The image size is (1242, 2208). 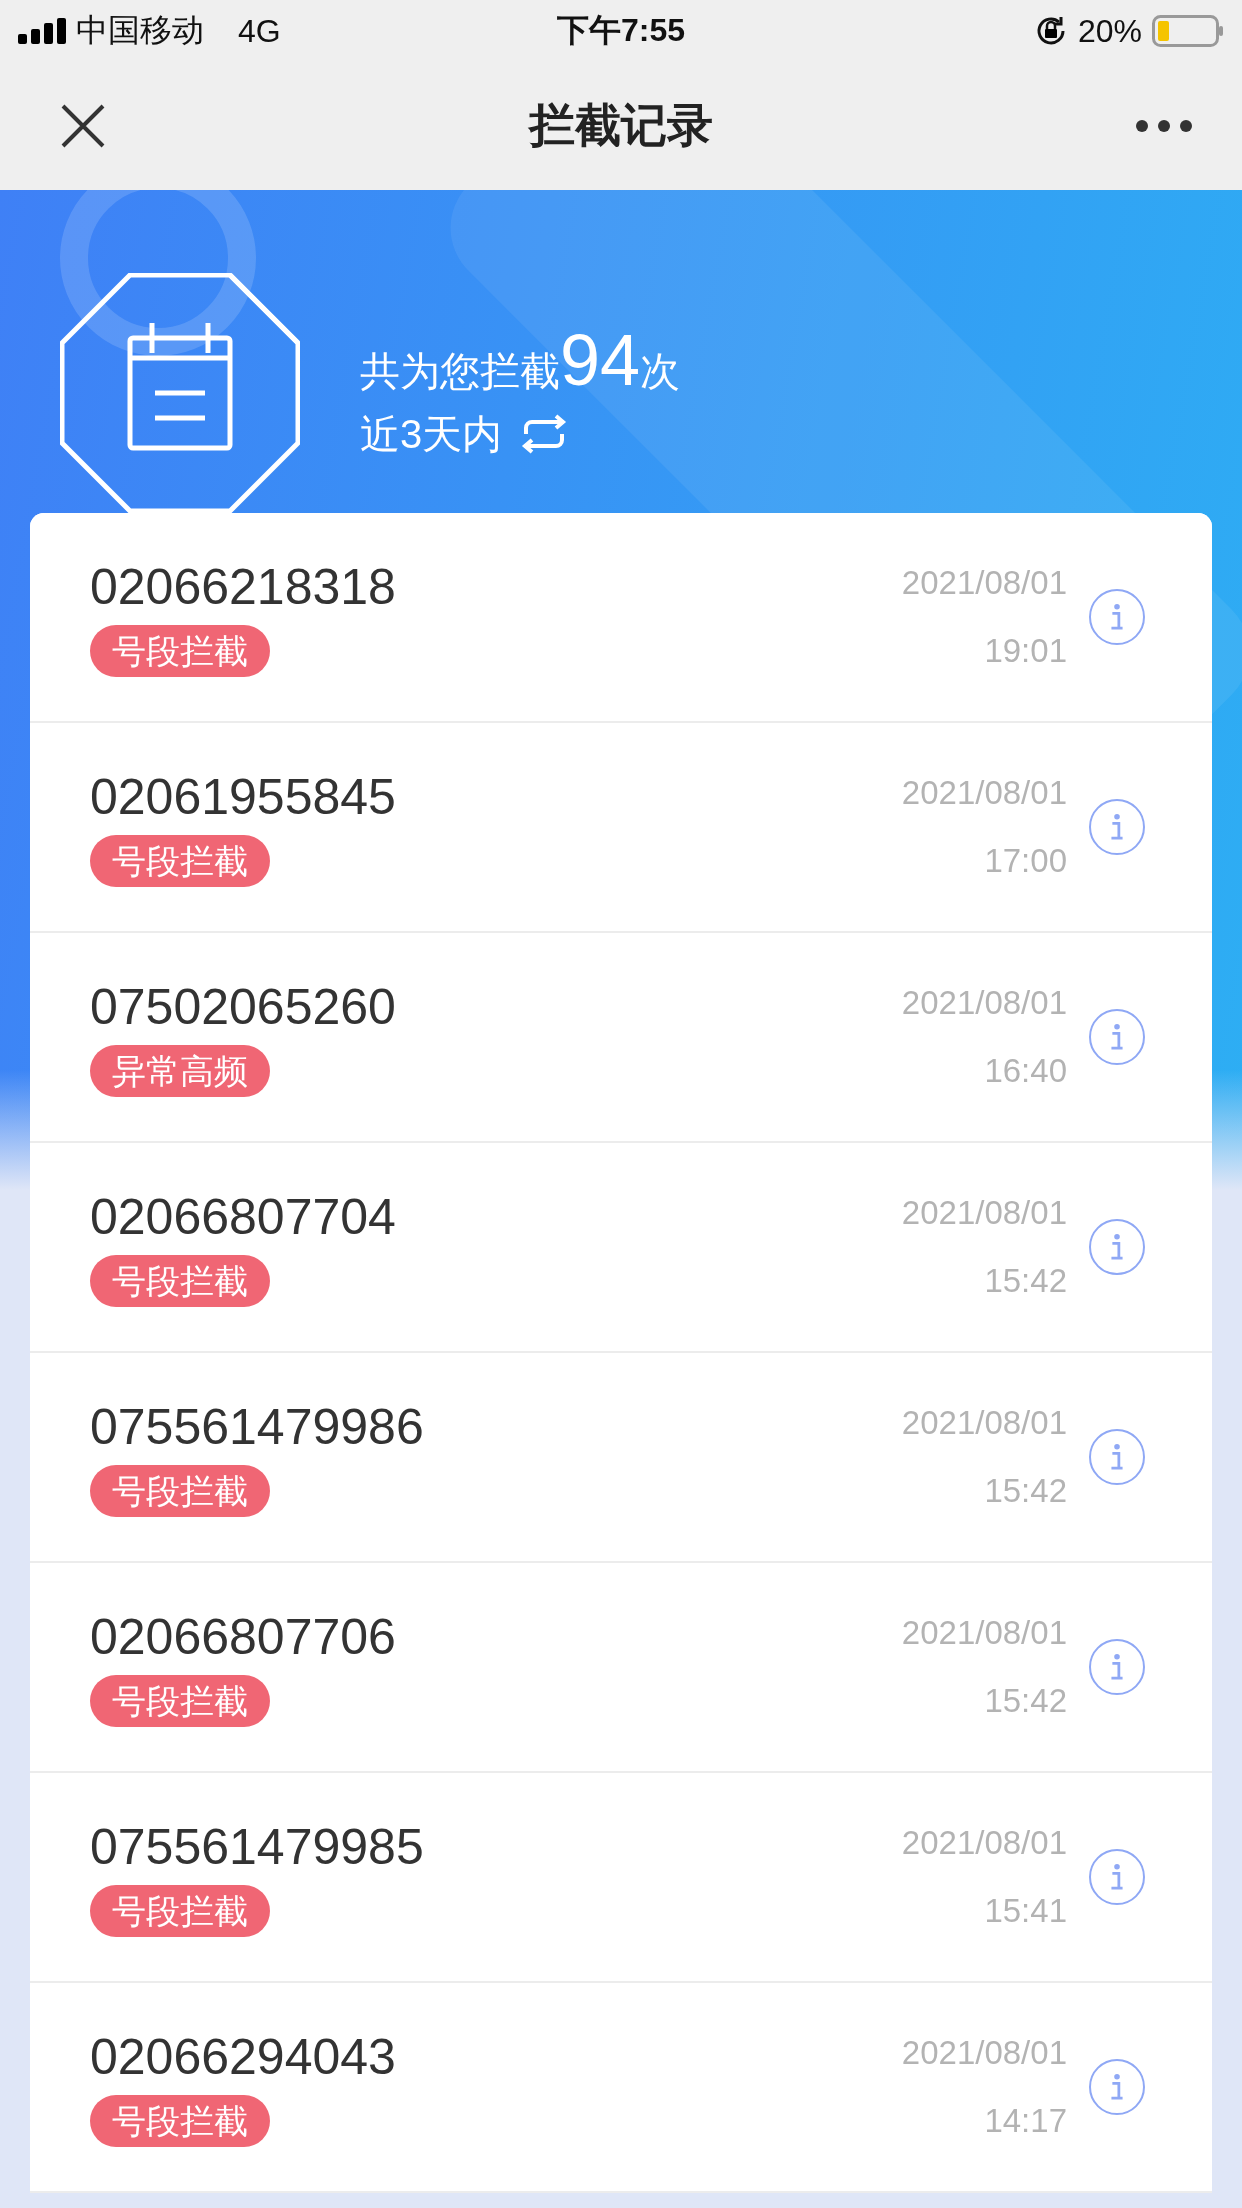 I want to click on close-button, so click(x=83, y=126).